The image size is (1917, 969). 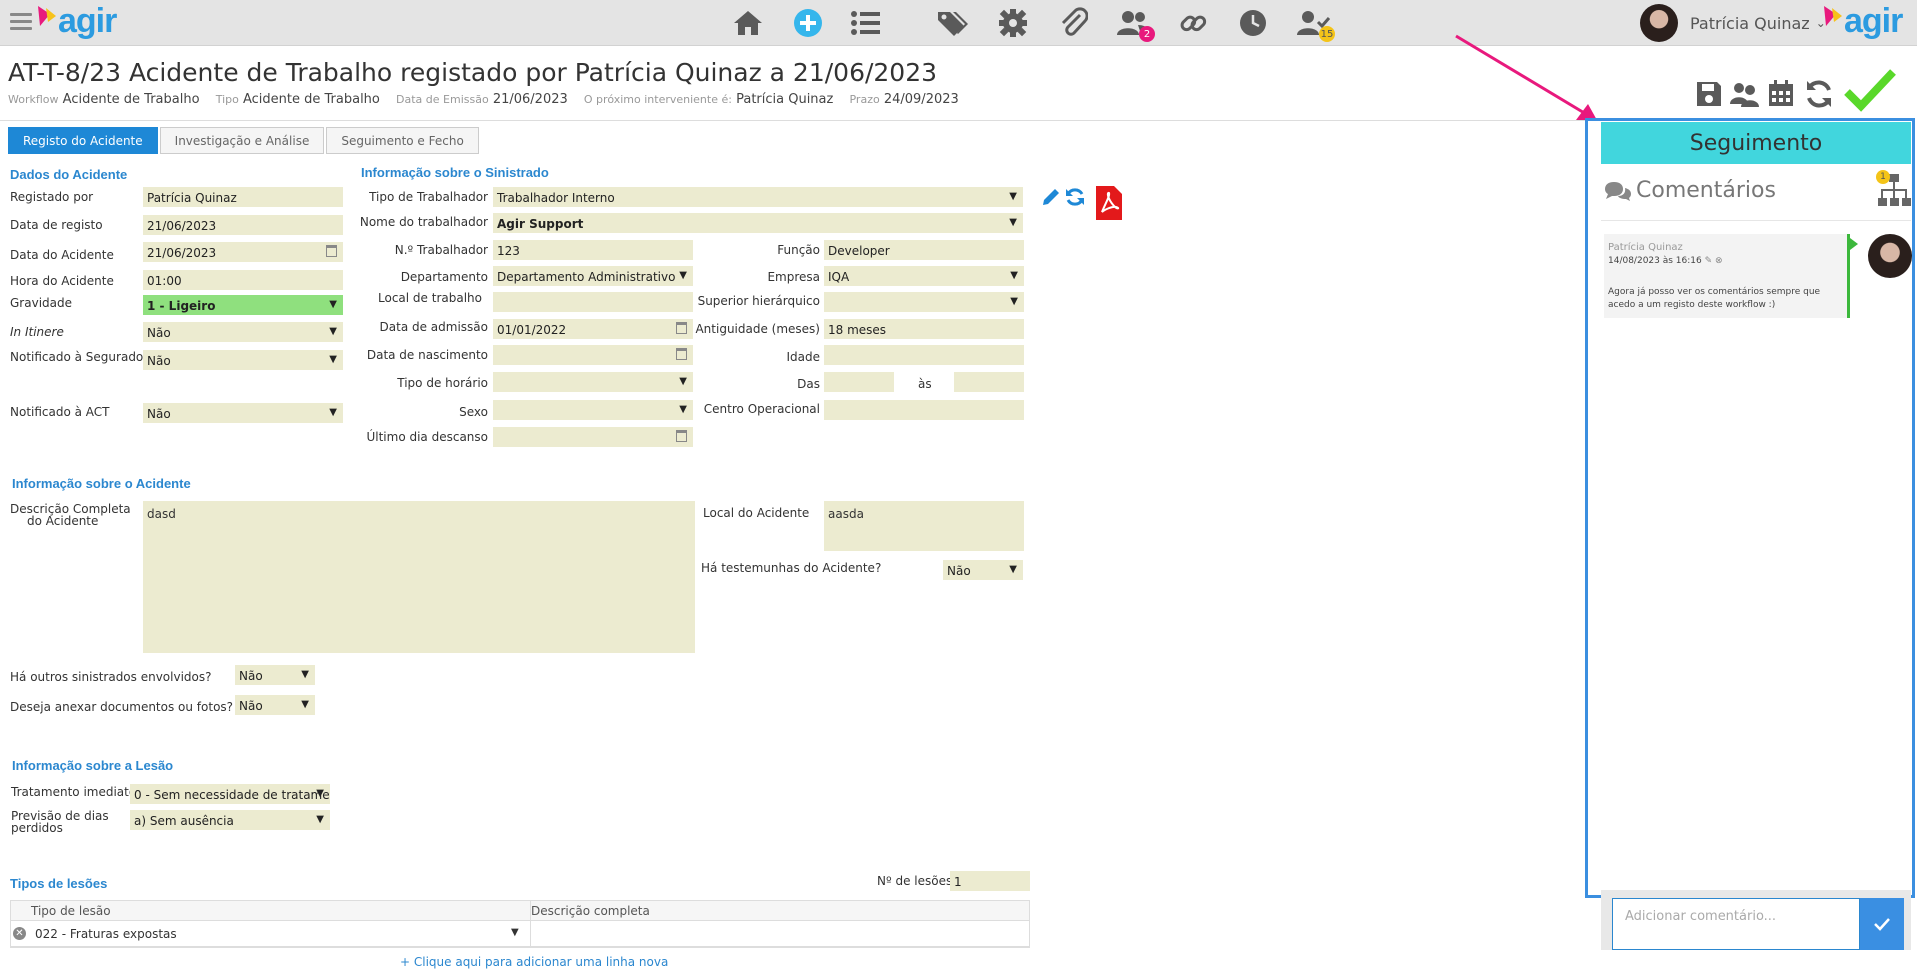 What do you see at coordinates (540, 224) in the screenshot?
I see `nome-trabalhador-value: Agir Support` at bounding box center [540, 224].